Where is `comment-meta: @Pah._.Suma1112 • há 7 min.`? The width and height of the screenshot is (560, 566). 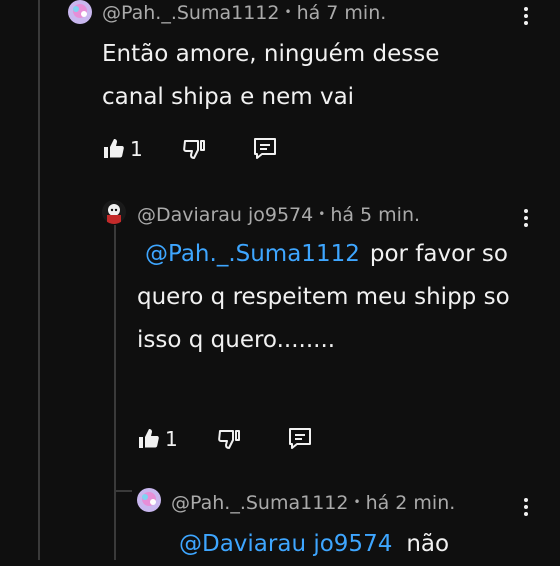 comment-meta: @Pah._.Suma1112 • há 7 min. is located at coordinates (244, 13).